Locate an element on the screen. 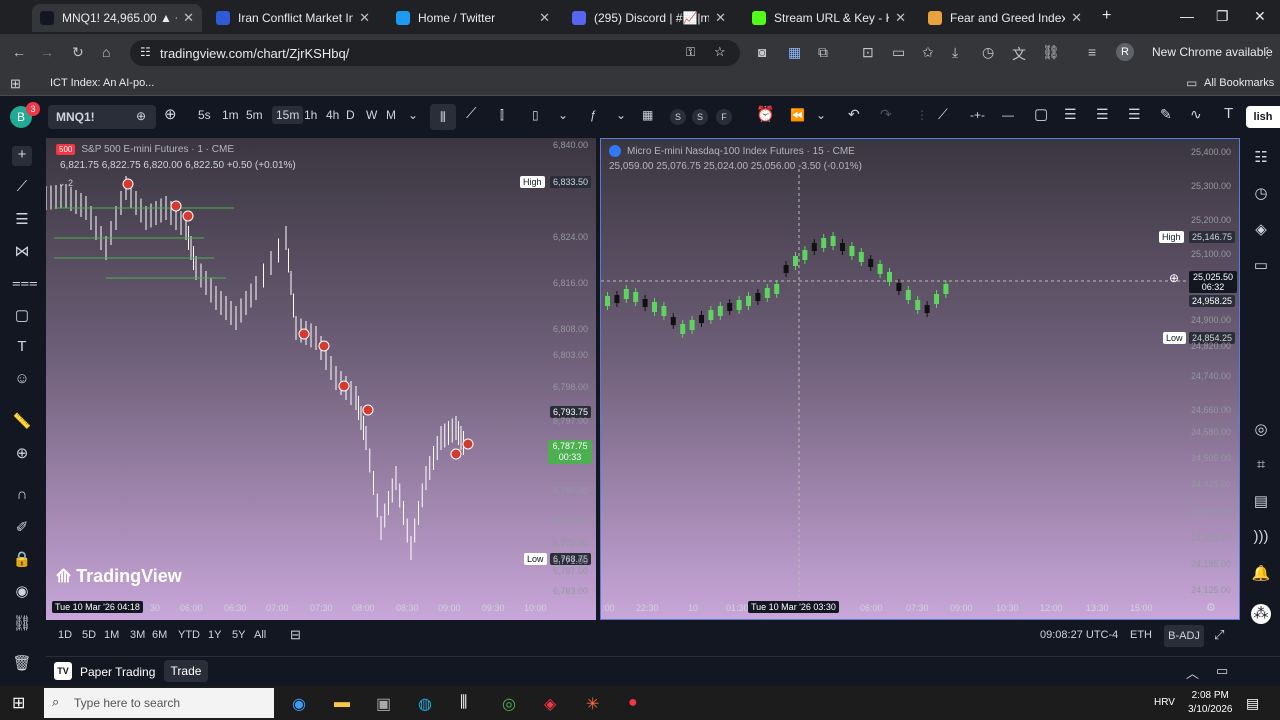 Image resolution: width=1280 pixels, height=720 pixels. range-1Y: 1Y is located at coordinates (214, 635).